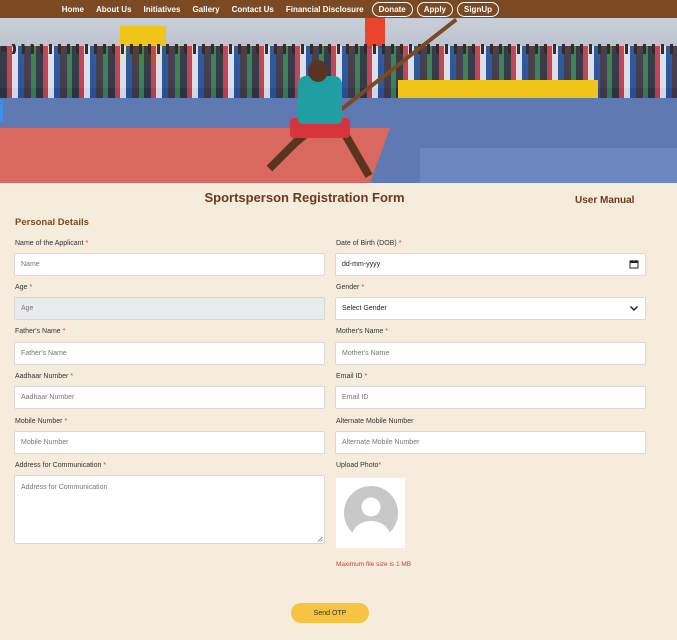 This screenshot has width=677, height=640. I want to click on banner-crowd-heads, so click(338, 49).